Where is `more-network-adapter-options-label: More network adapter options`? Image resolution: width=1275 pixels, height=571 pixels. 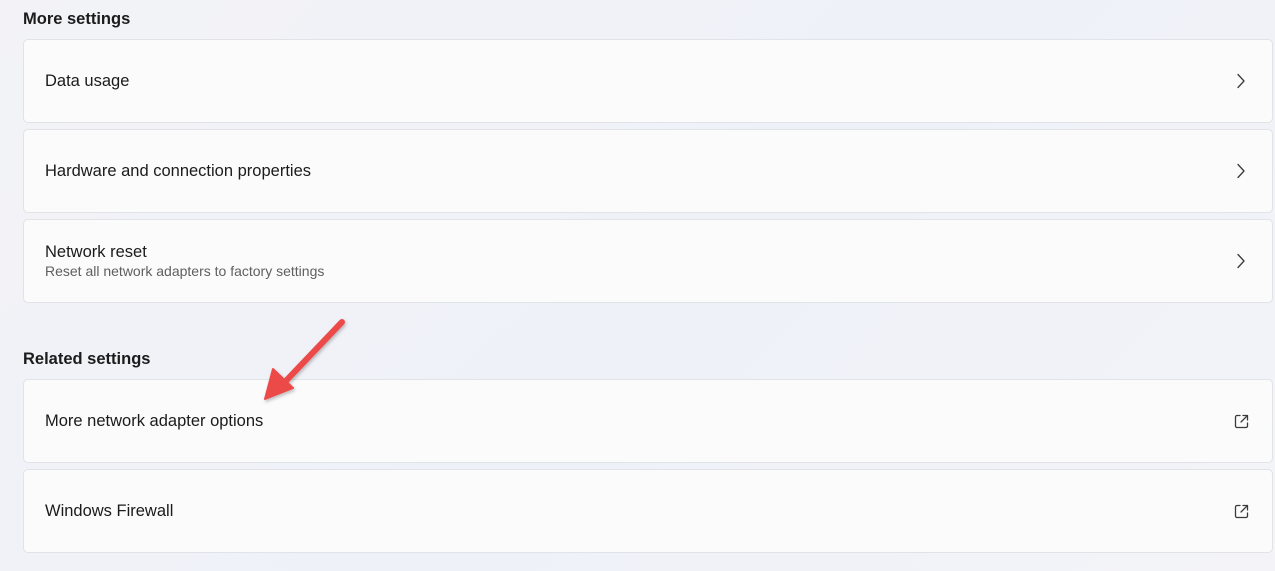
more-network-adapter-options-label: More network adapter options is located at coordinates (154, 421).